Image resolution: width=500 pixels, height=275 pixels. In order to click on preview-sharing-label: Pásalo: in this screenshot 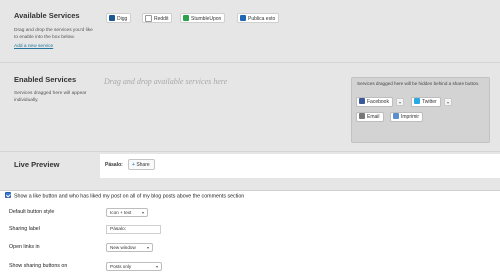, I will do `click(114, 165)`.